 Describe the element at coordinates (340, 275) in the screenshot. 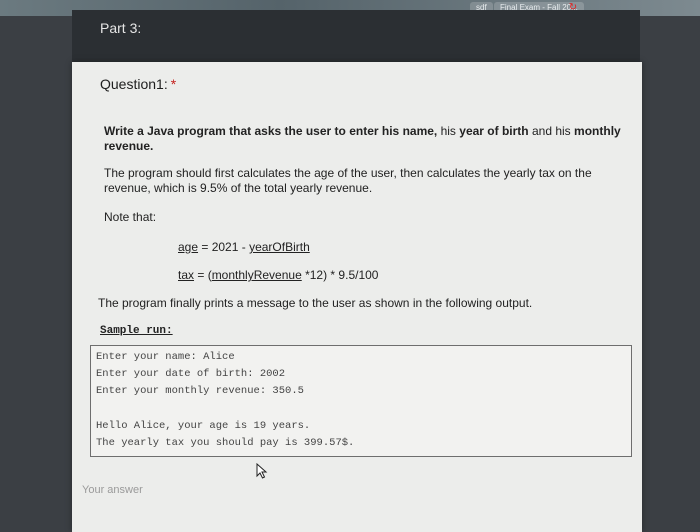

I see `formula-rest: *12) * 9.5/100` at that location.